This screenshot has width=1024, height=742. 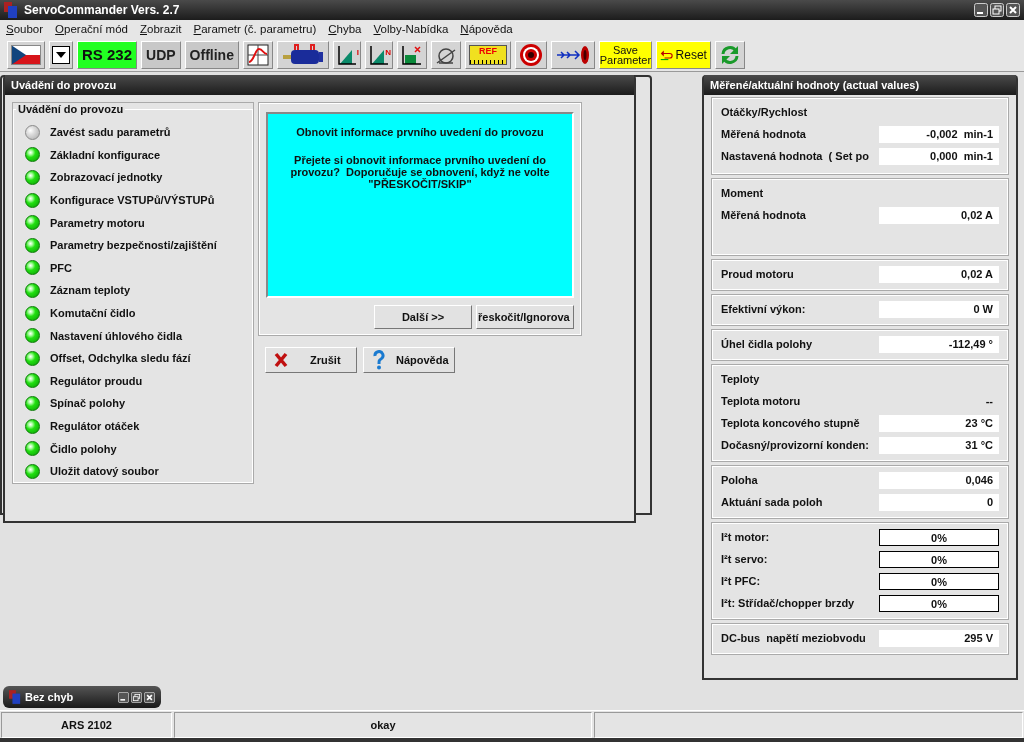 What do you see at coordinates (939, 480) in the screenshot?
I see `value-field: 0,046` at bounding box center [939, 480].